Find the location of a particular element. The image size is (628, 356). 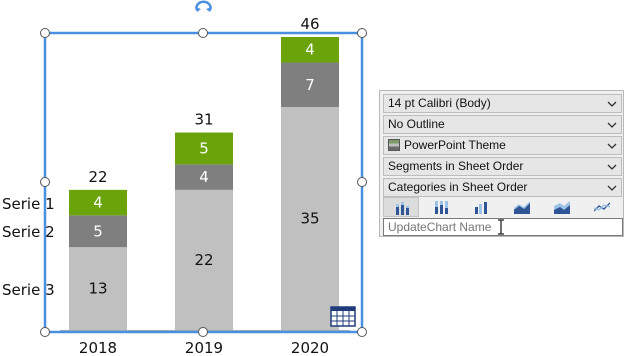

rotate-handle-icon is located at coordinates (203, 6).